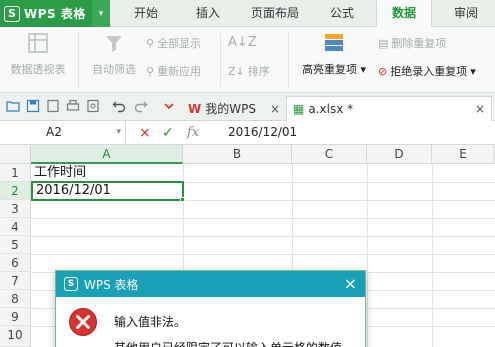  Describe the element at coordinates (150, 71) in the screenshot. I see `reapply-icon: ⚲` at that location.